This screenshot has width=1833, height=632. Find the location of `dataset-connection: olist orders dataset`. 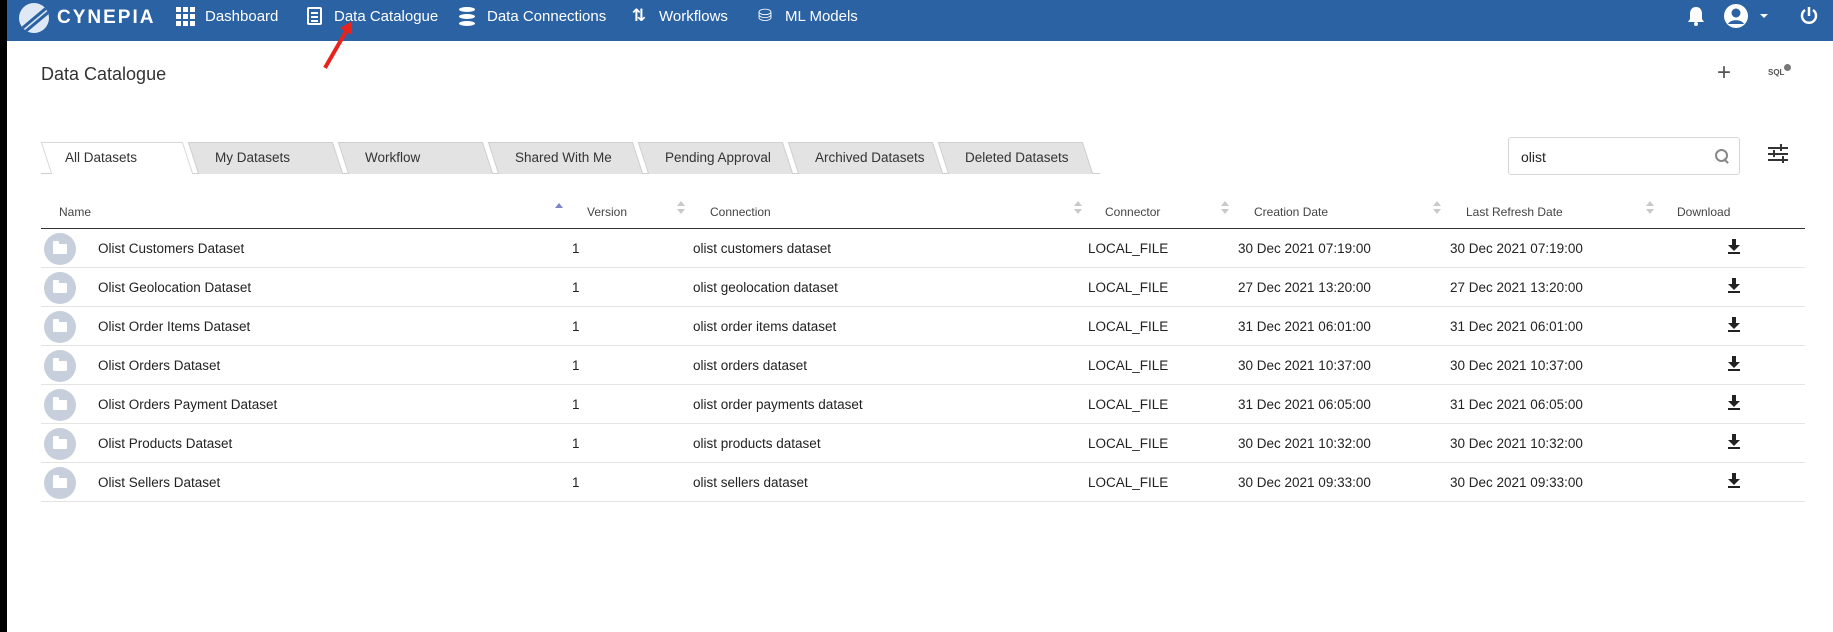

dataset-connection: olist orders dataset is located at coordinates (750, 365).